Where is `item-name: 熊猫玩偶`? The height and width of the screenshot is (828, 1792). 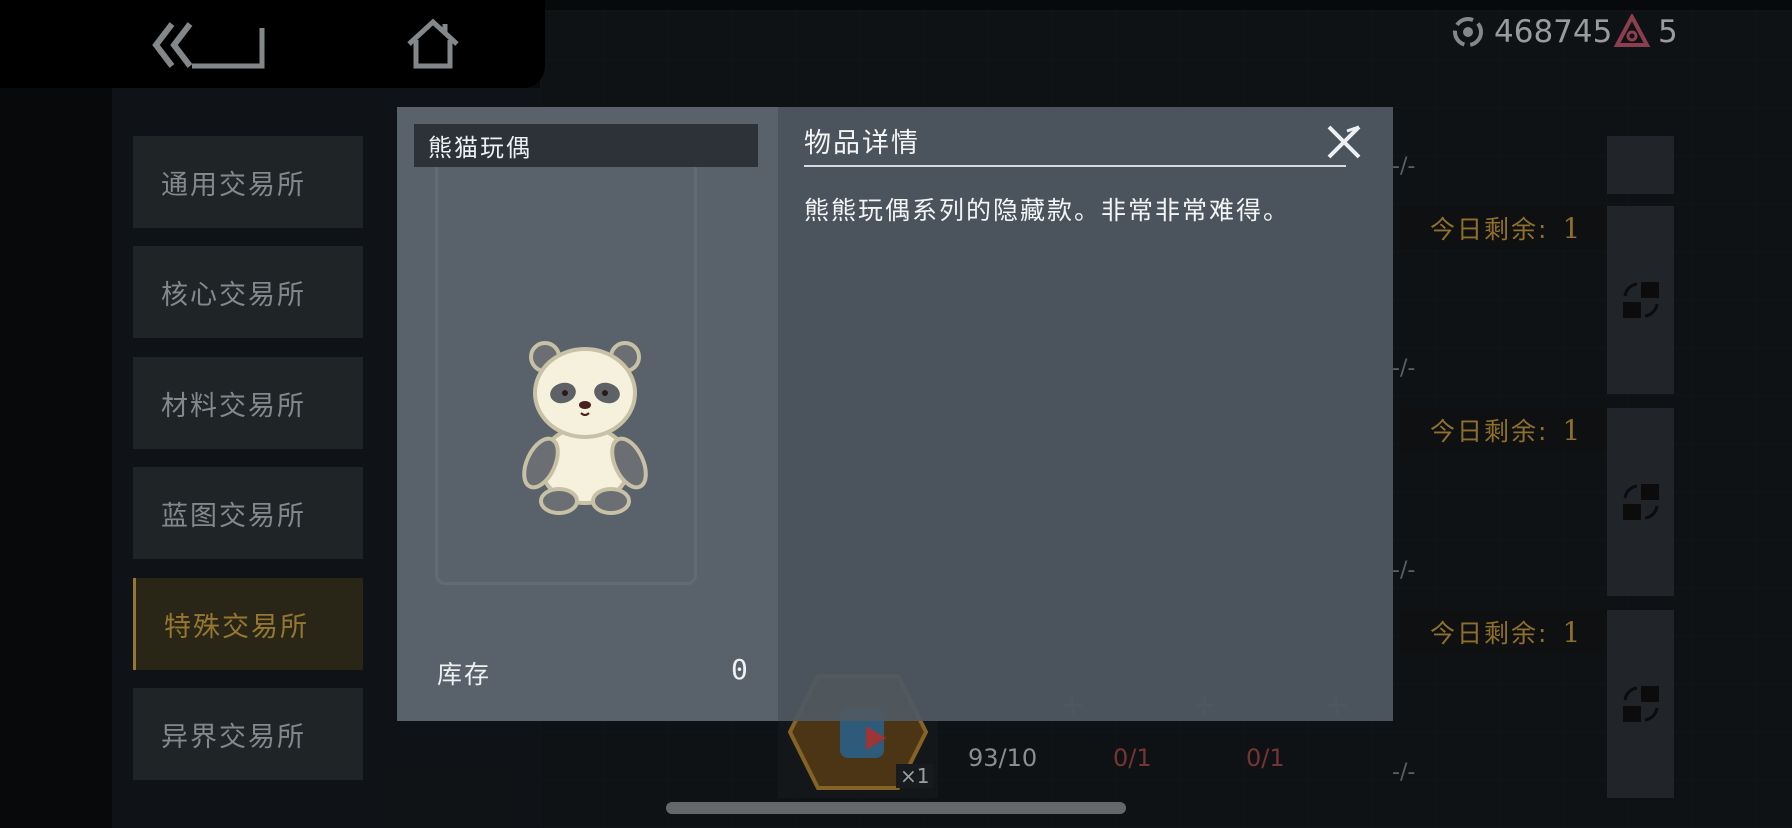
item-name: 熊猫玩偶 is located at coordinates (586, 145).